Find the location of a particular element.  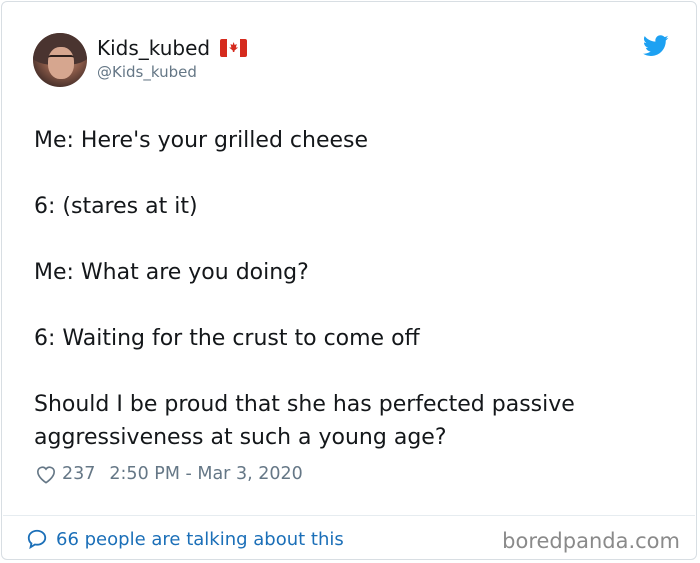

tweet-line: 6: (stares at it) is located at coordinates (116, 206).